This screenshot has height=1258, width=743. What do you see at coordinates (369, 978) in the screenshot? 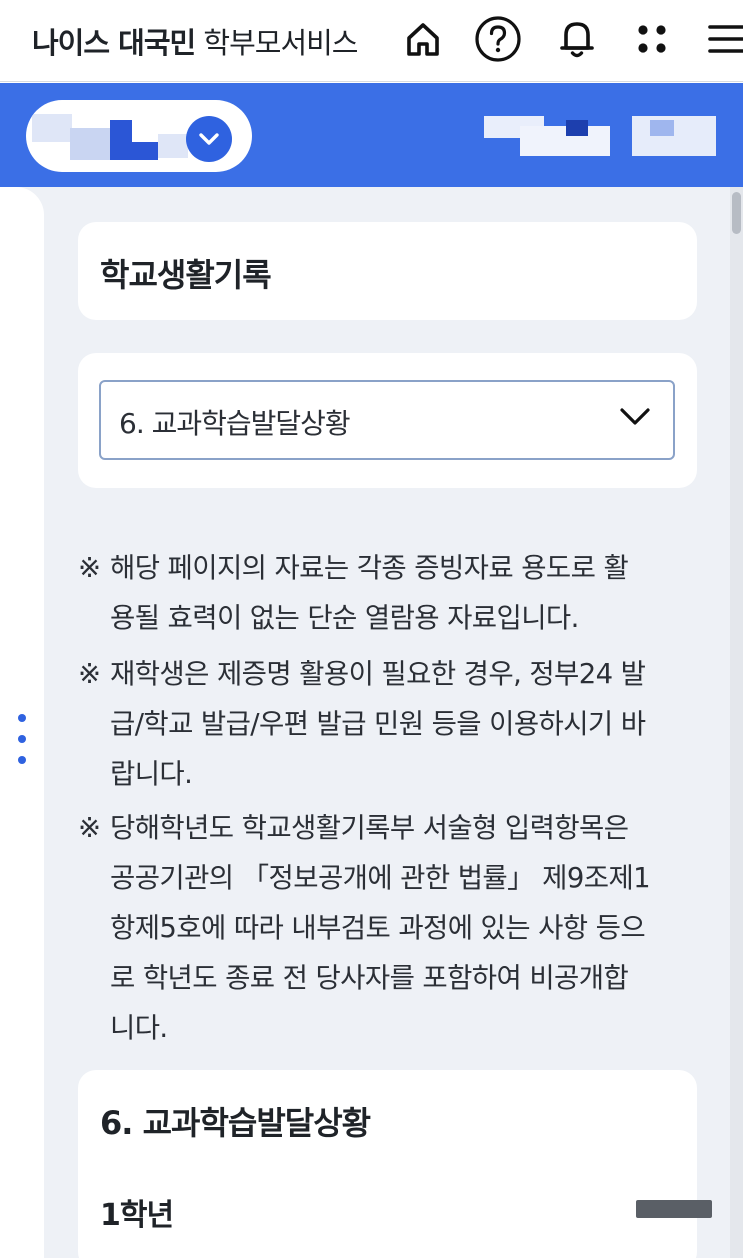
I see `notice-line: 로 학년도 종료 전 당사자를 포함하여 비공개합` at bounding box center [369, 978].